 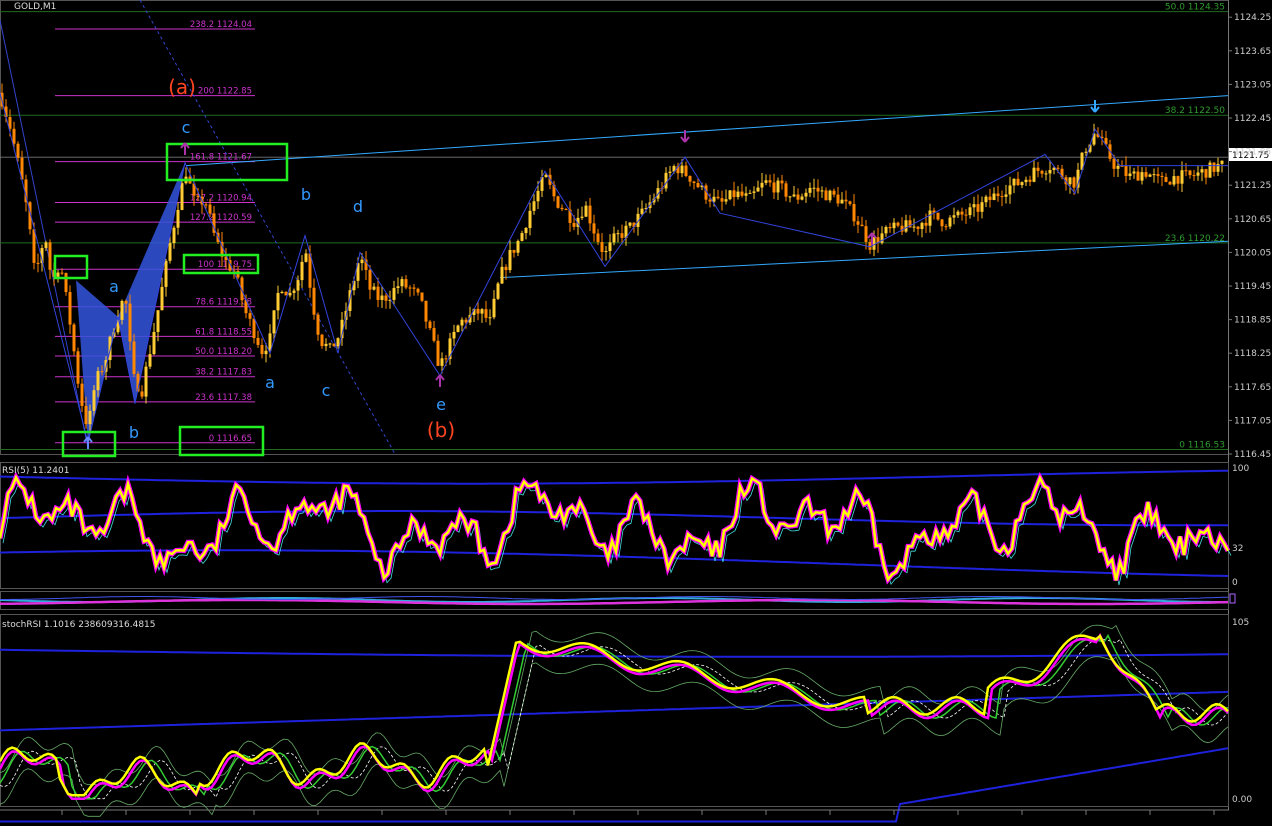 I want to click on fib-level-label: 127.2 1120.59, so click(x=221, y=218).